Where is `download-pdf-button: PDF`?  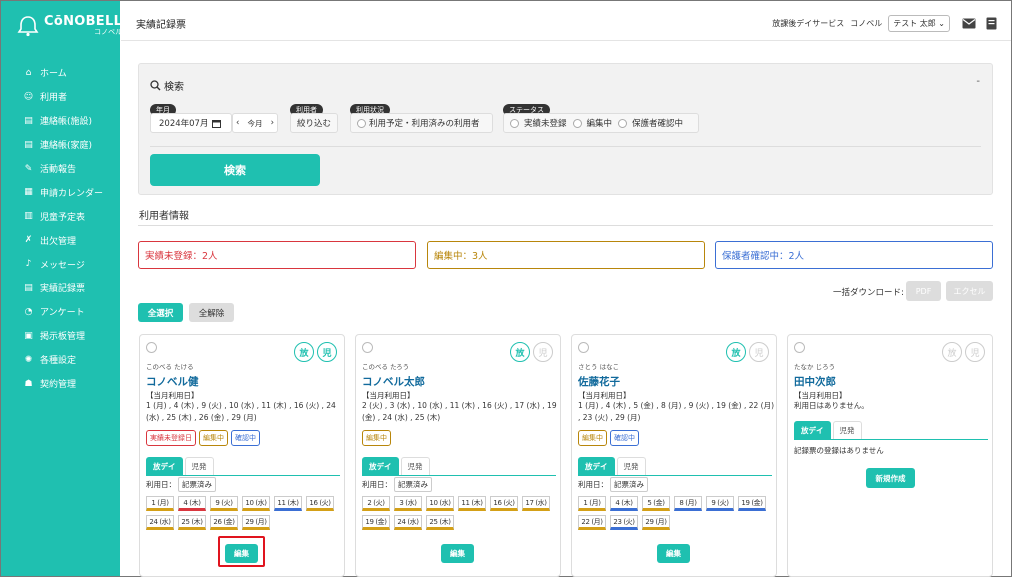
download-pdf-button: PDF is located at coordinates (923, 291).